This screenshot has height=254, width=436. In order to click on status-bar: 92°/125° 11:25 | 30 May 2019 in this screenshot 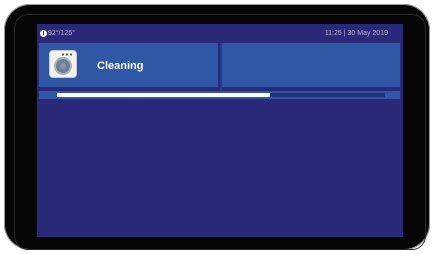, I will do `click(220, 33)`.